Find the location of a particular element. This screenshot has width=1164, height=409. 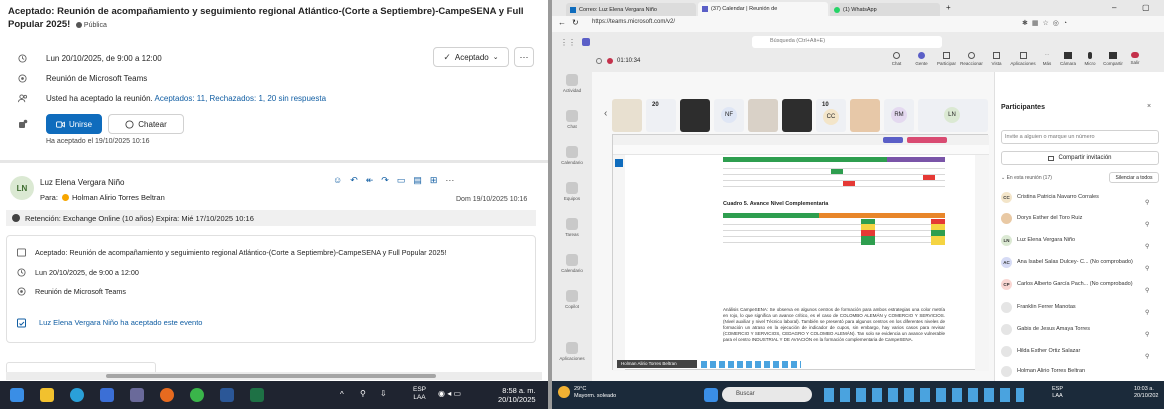

wifi-sound-battery-icon: ◉ ◂ ▭ is located at coordinates (449, 393).